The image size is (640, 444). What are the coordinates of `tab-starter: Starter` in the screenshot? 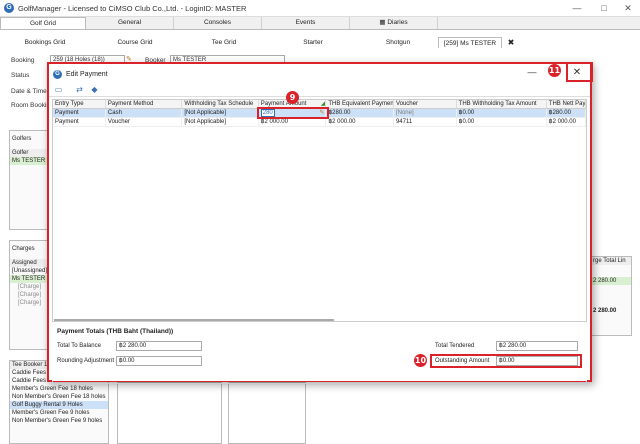 It's located at (313, 42).